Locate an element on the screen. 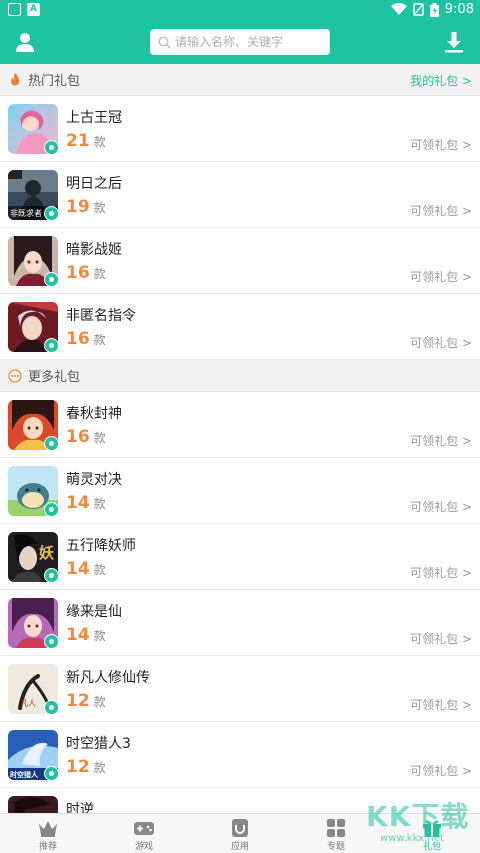 The width and height of the screenshot is (480, 853). nav-label: 推荐 is located at coordinates (47, 847).